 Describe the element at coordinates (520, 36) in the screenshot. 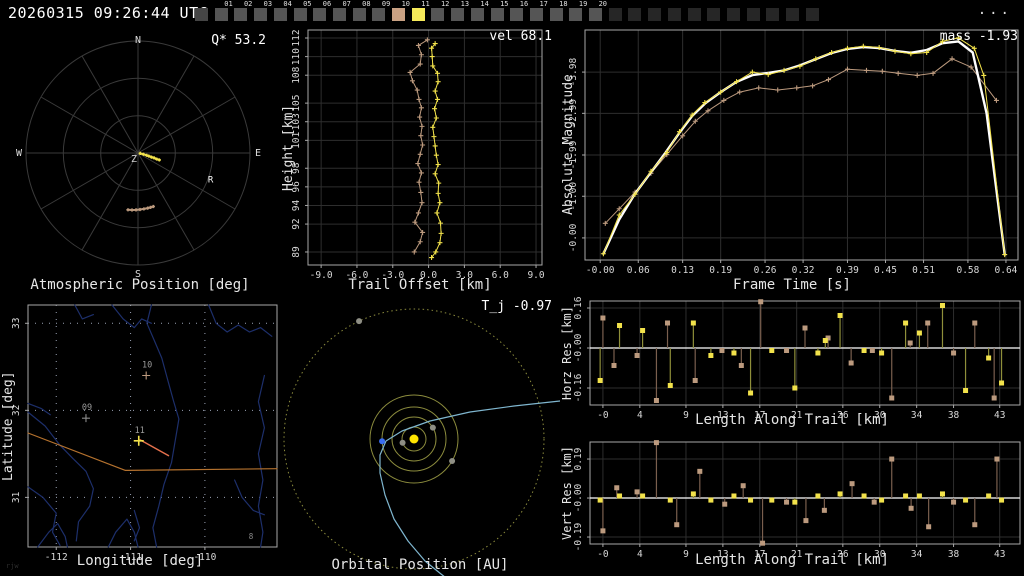

I see `velocity-value: vel 68.1` at that location.